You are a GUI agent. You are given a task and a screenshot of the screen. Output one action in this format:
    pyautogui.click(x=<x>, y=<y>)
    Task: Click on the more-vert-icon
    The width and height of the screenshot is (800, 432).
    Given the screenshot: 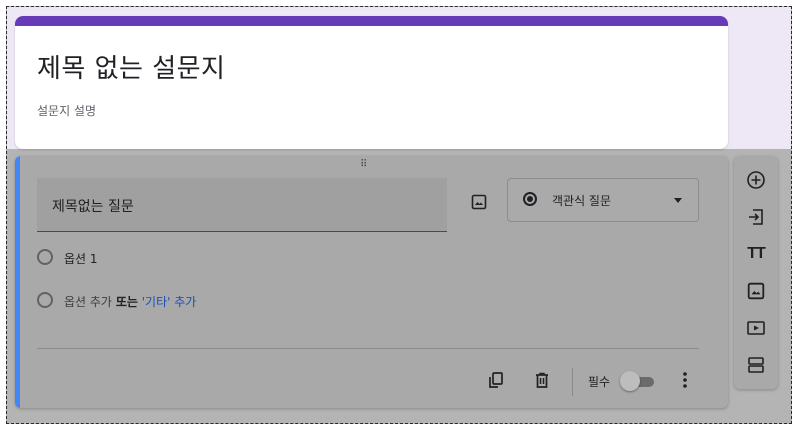 What is the action you would take?
    pyautogui.click(x=685, y=380)
    